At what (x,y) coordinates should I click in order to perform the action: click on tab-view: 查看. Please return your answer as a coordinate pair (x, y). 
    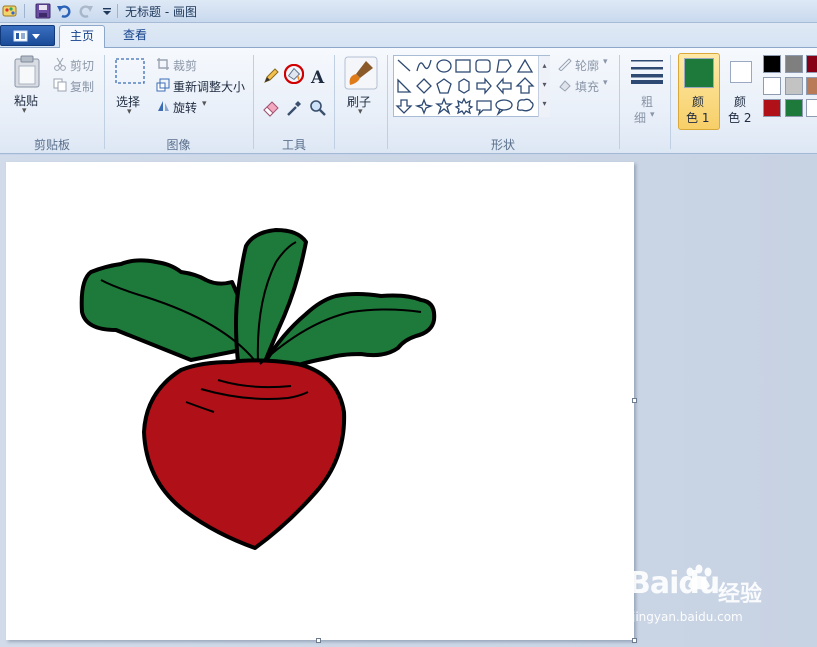
    Looking at the image, I should click on (135, 36).